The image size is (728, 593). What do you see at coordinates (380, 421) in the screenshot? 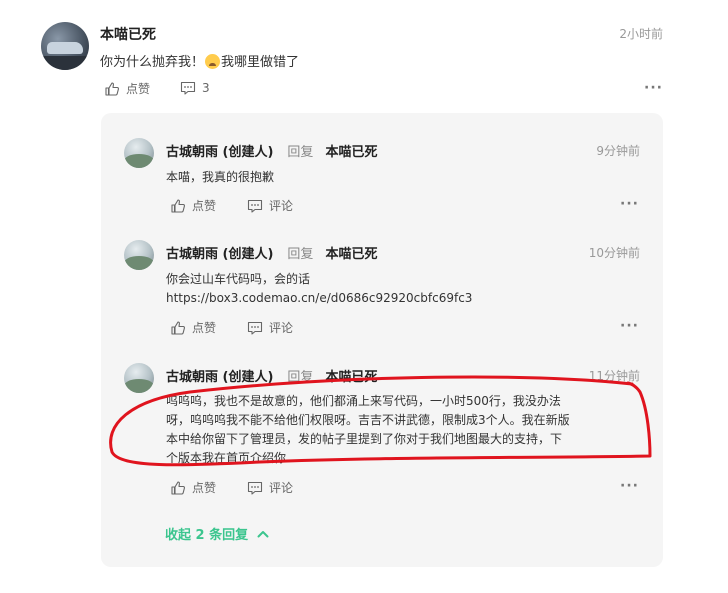
I see `red-annotation-ellipse` at bounding box center [380, 421].